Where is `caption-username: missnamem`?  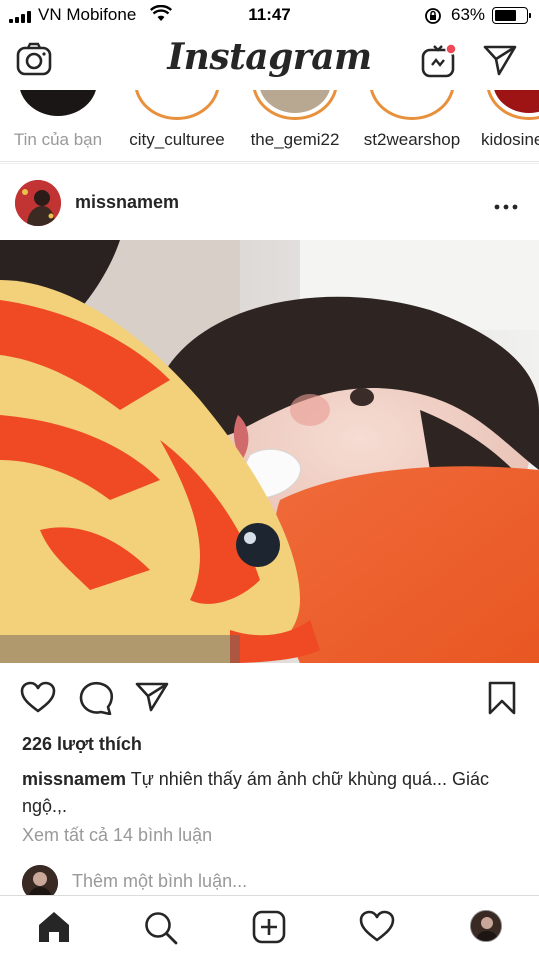 caption-username: missnamem is located at coordinates (74, 779).